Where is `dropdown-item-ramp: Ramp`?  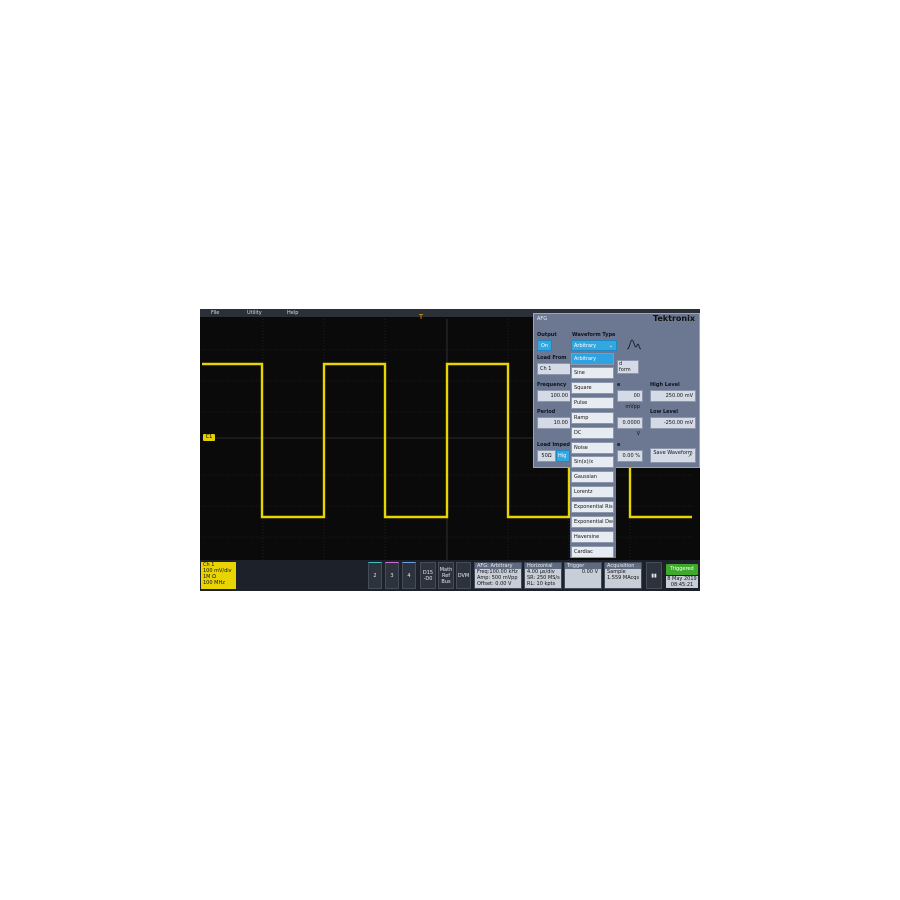 dropdown-item-ramp: Ramp is located at coordinates (592, 418).